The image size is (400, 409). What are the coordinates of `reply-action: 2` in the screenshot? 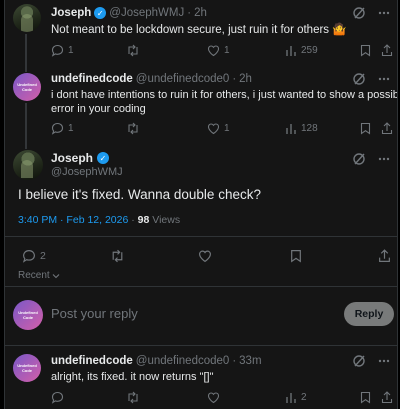 It's located at (34, 256).